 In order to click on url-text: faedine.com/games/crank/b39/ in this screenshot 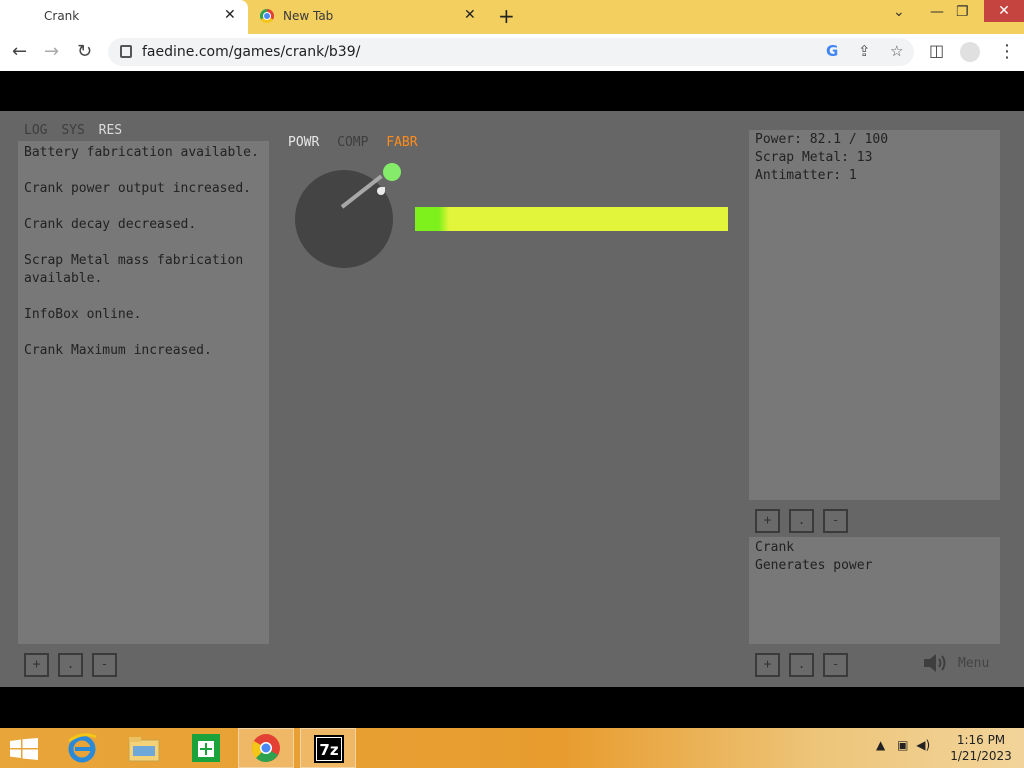, I will do `click(251, 52)`.